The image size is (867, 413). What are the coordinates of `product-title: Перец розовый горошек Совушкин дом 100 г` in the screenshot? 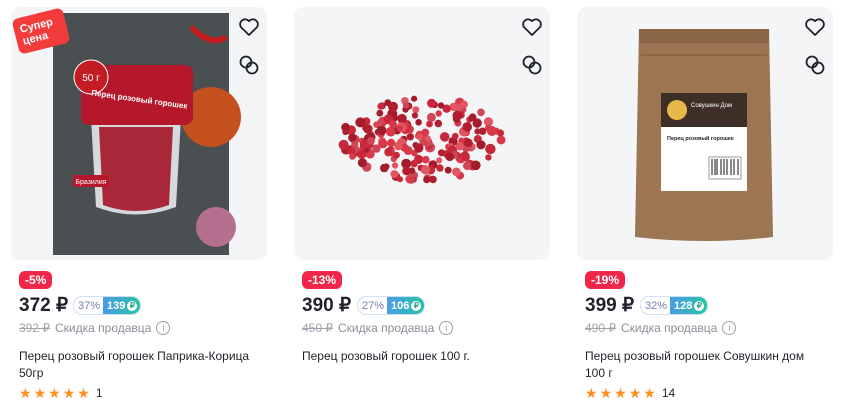 It's located at (705, 365).